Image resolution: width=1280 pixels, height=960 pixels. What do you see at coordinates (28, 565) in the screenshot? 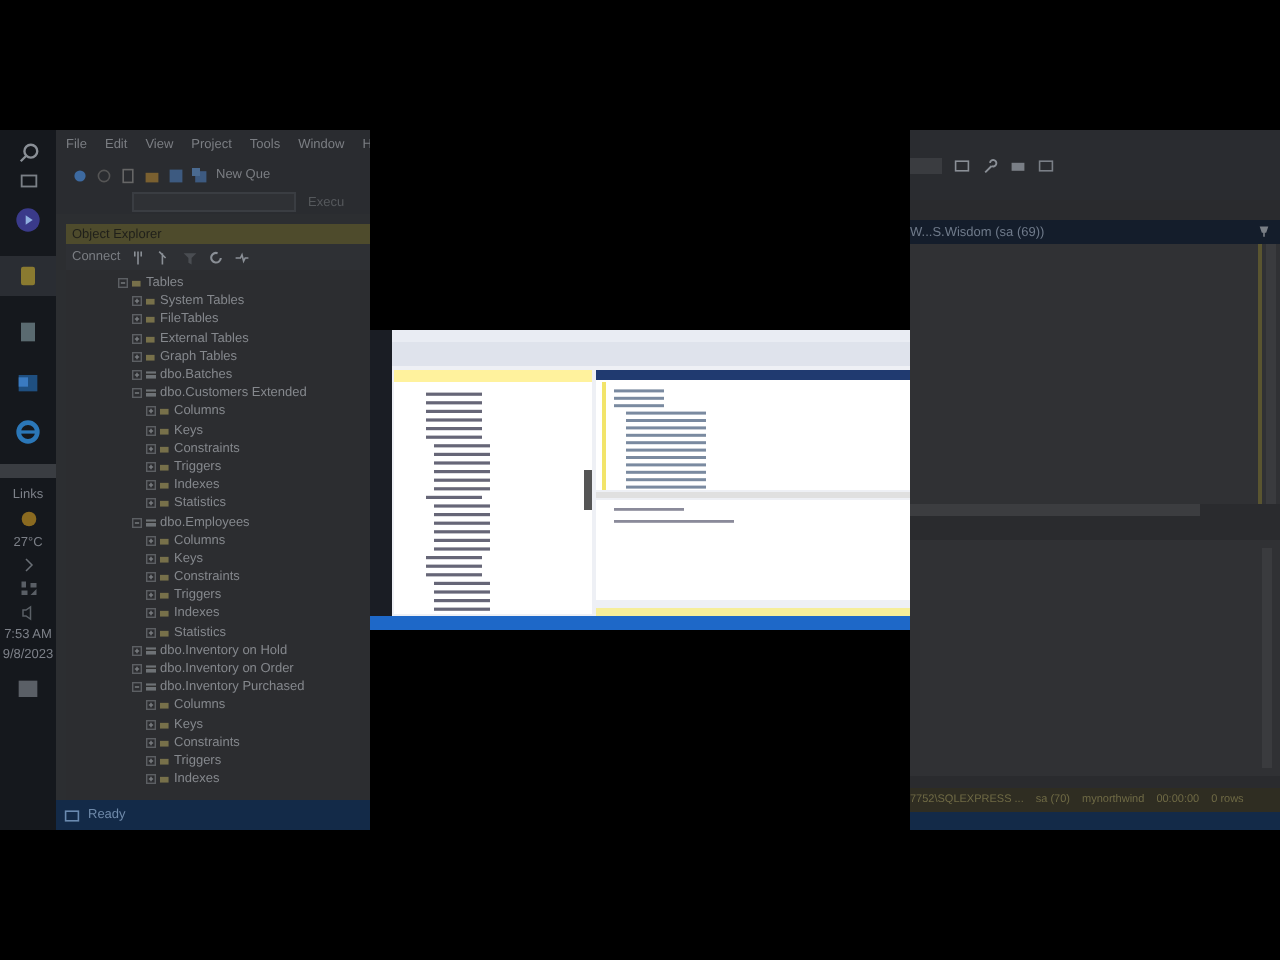
I see `chevron-icon` at bounding box center [28, 565].